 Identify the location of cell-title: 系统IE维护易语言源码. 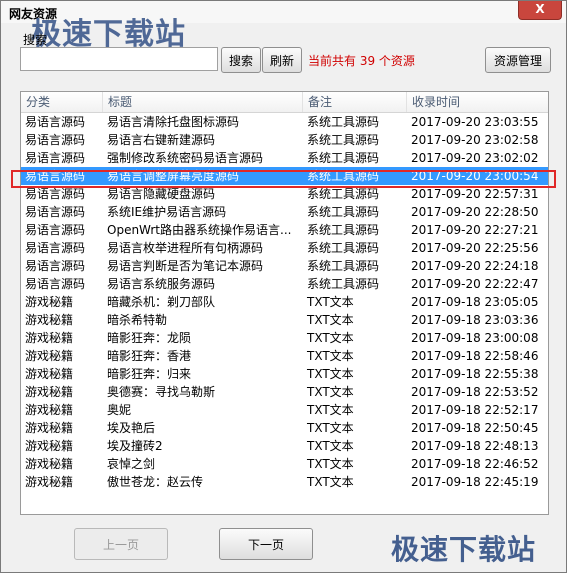
(167, 212).